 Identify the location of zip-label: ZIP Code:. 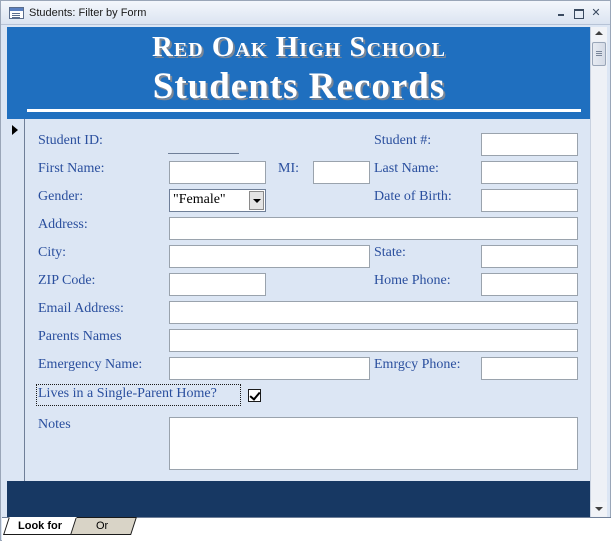
(67, 280).